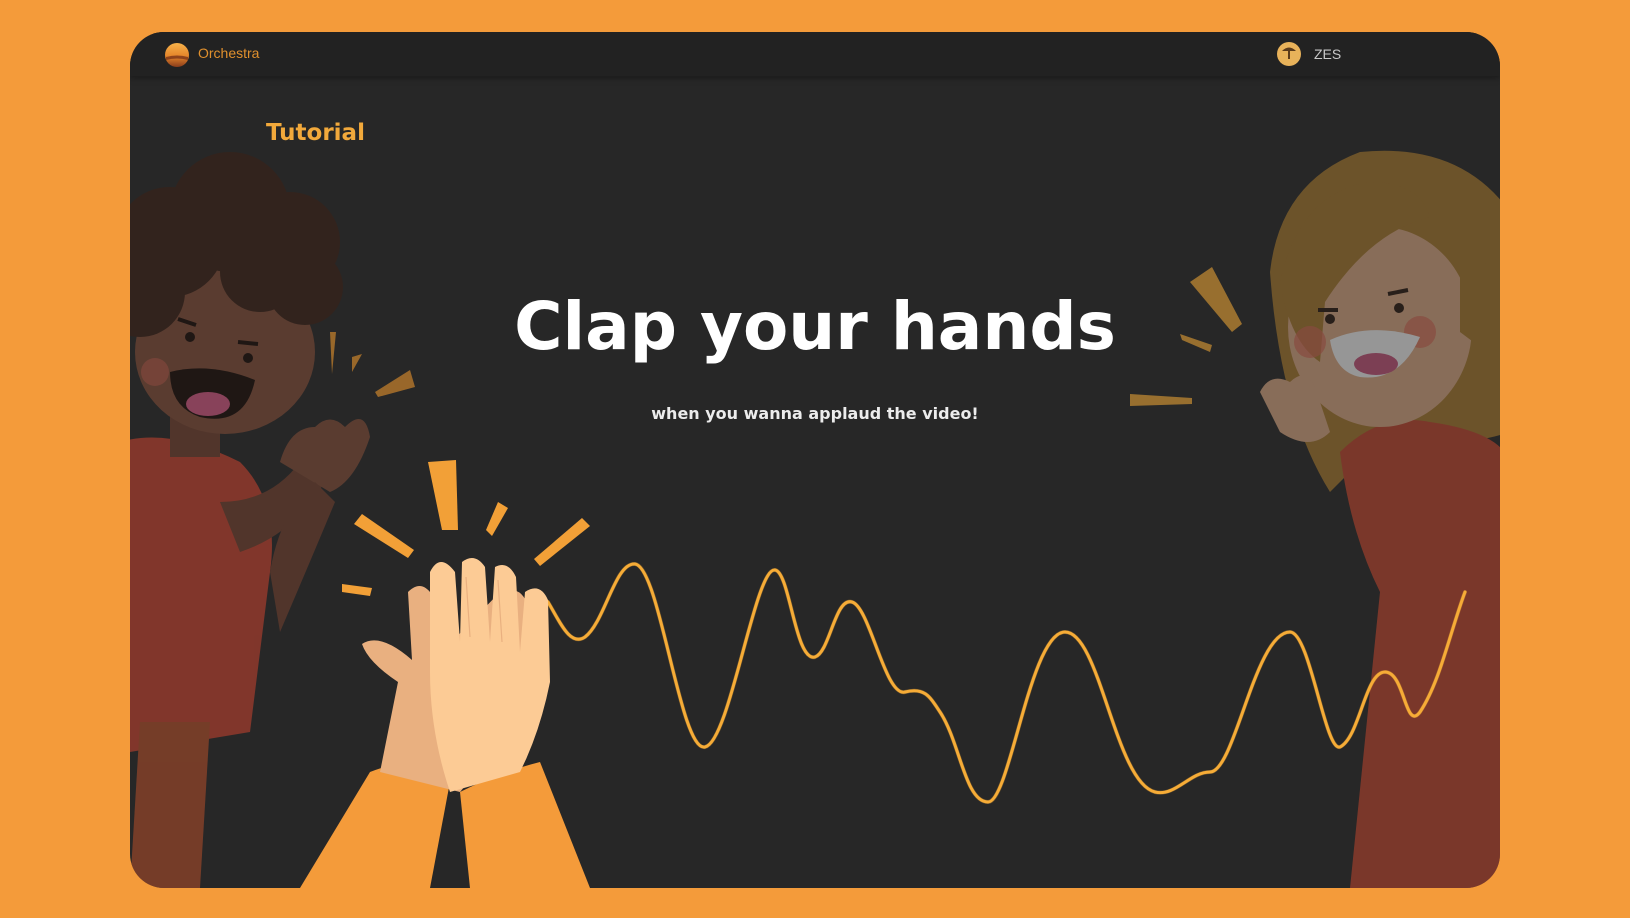  What do you see at coordinates (815, 413) in the screenshot?
I see `tutorial-subline: when you wanna applaud the video!` at bounding box center [815, 413].